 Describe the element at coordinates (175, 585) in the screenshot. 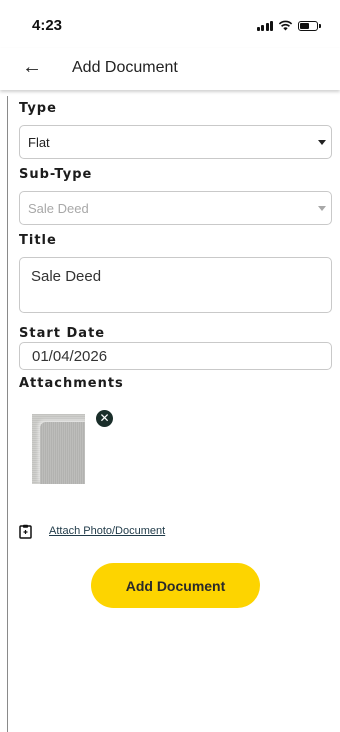

I see `add-document-button: Add Document` at that location.